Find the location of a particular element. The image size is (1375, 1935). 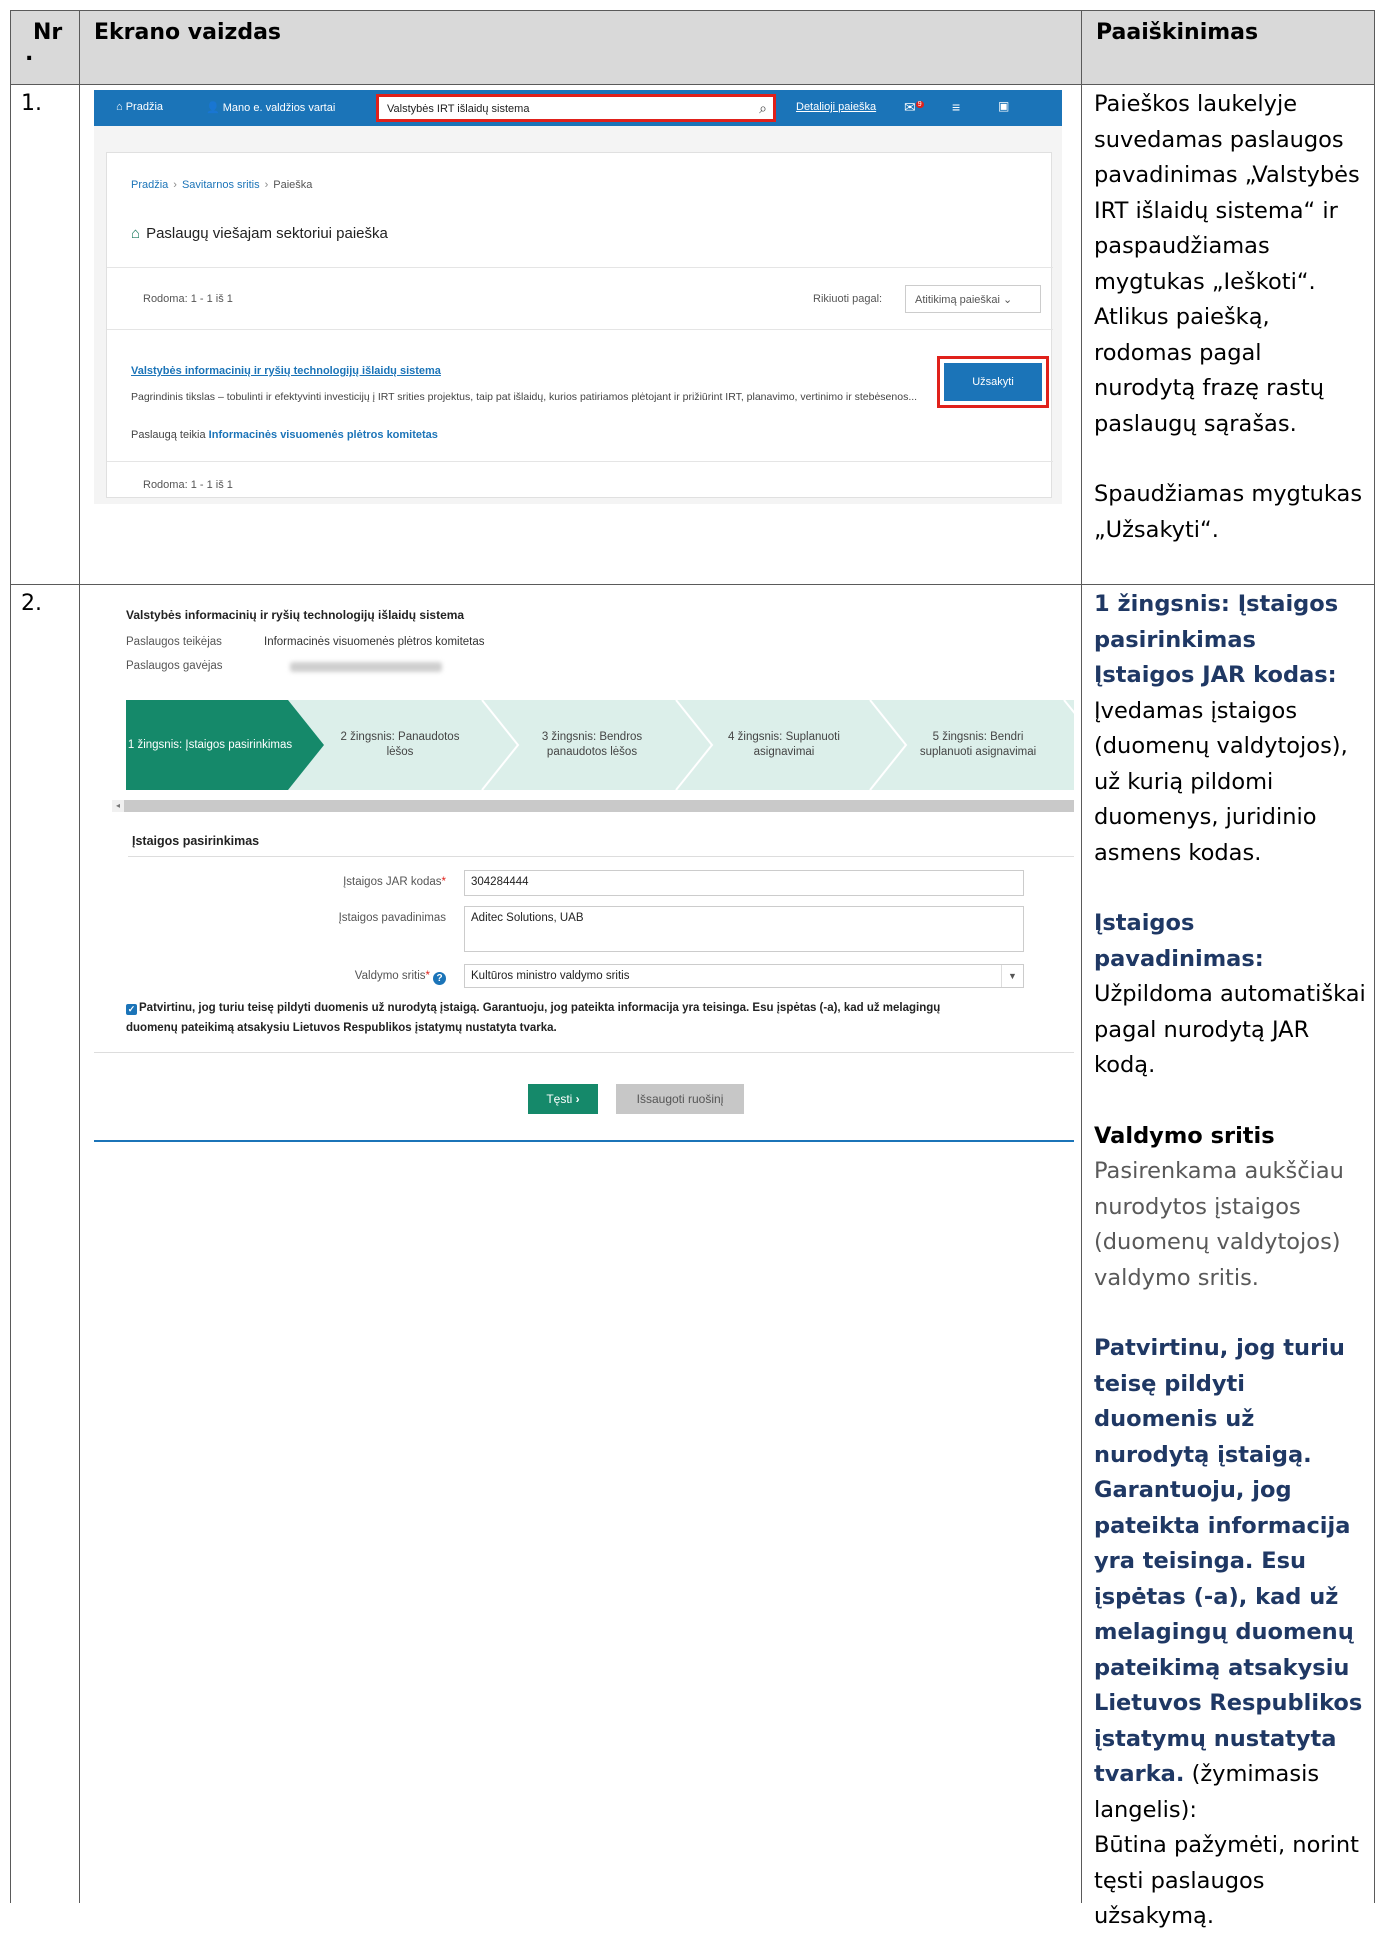

breadcrumb: Pradžia › Savitarnos sritis › Paieška is located at coordinates (221, 185).